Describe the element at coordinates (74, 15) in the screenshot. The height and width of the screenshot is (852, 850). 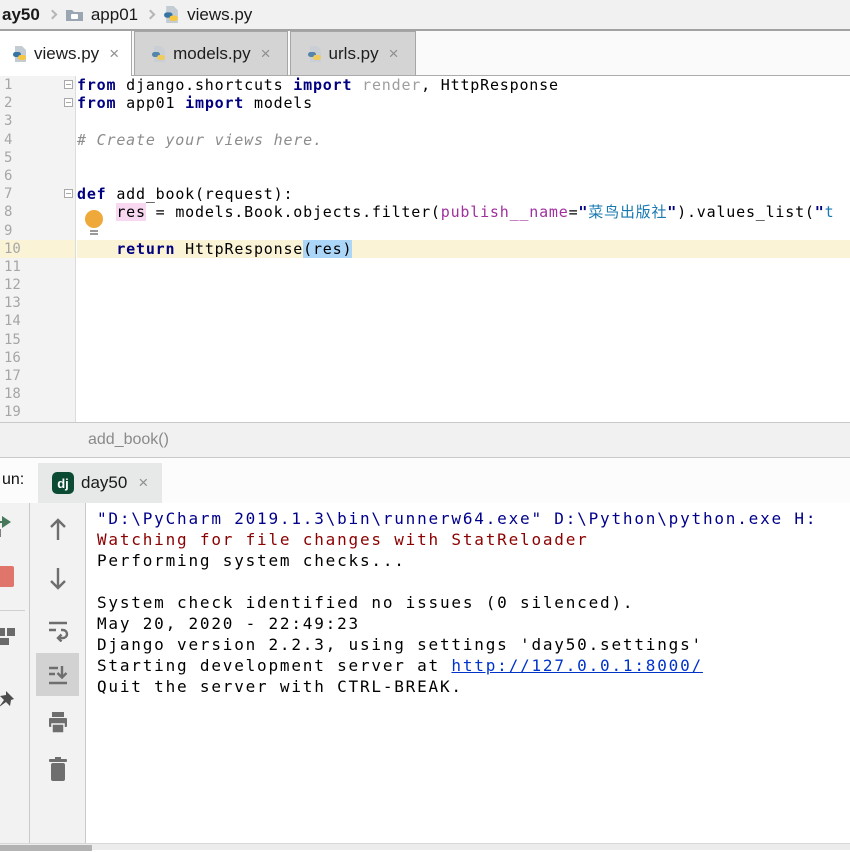
I see `folder-icon` at that location.